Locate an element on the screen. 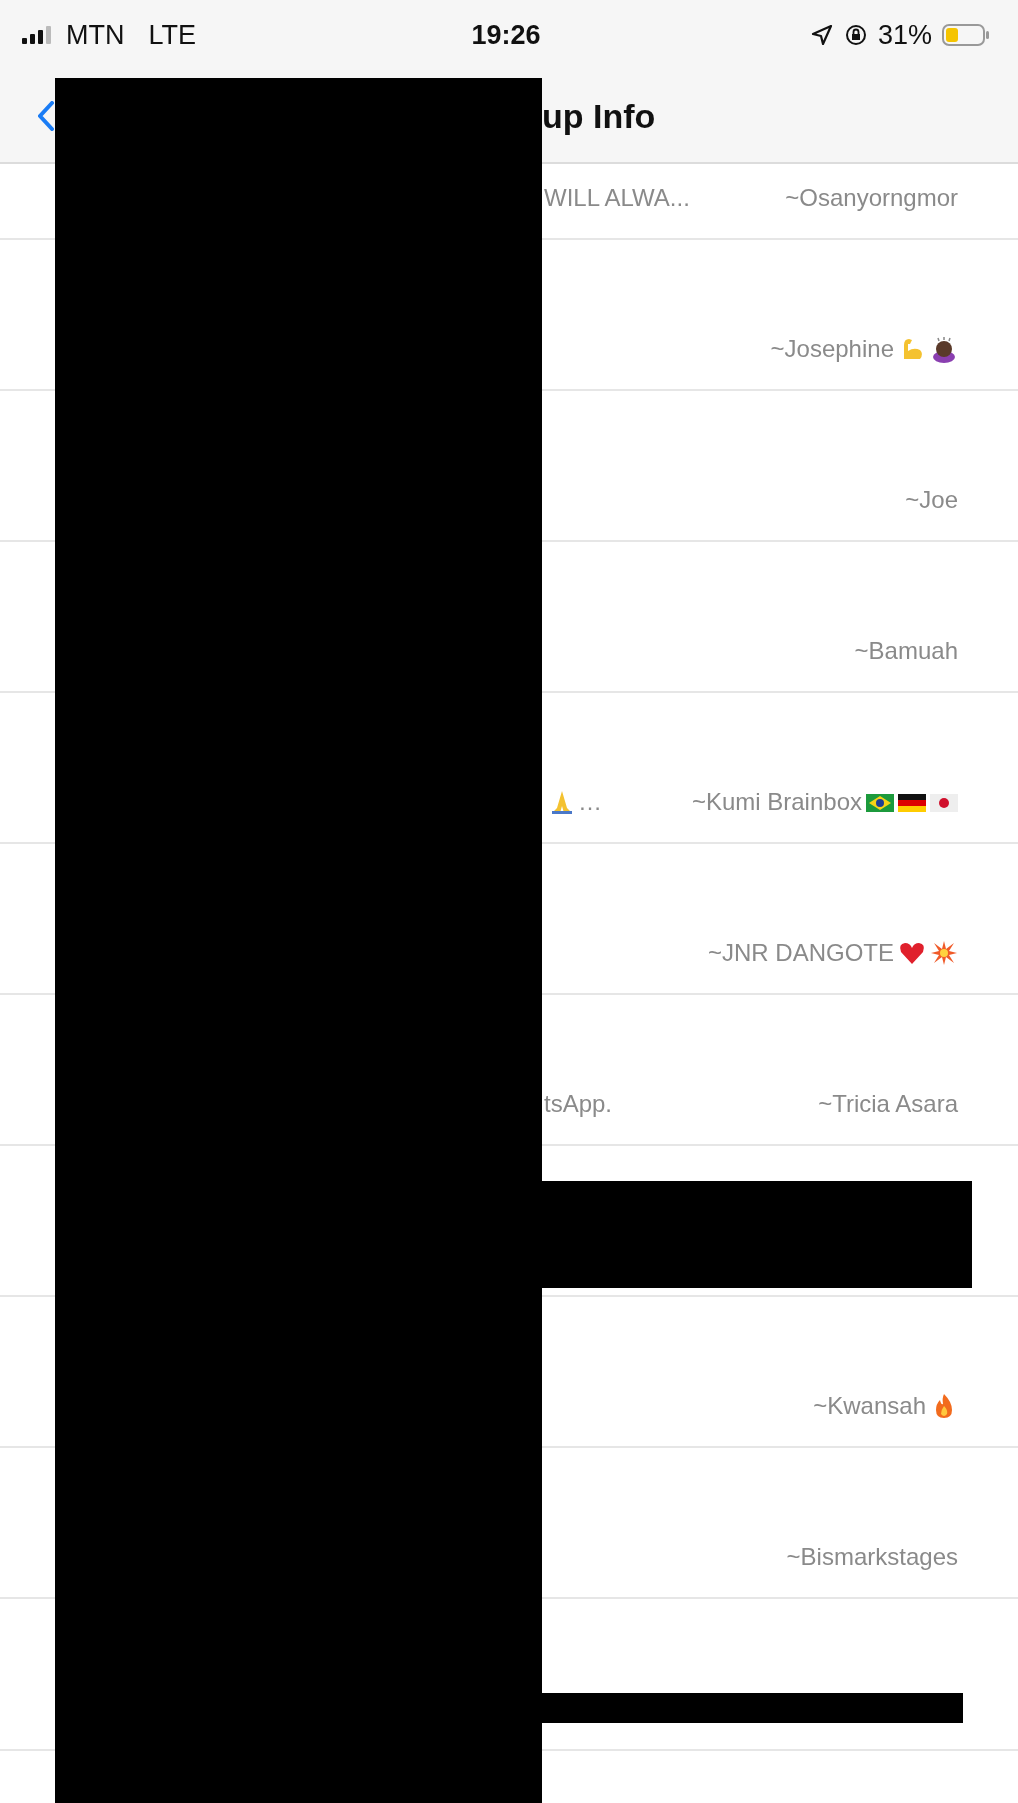 The image size is (1018, 1803). member-about: tsApp. is located at coordinates (578, 1104).